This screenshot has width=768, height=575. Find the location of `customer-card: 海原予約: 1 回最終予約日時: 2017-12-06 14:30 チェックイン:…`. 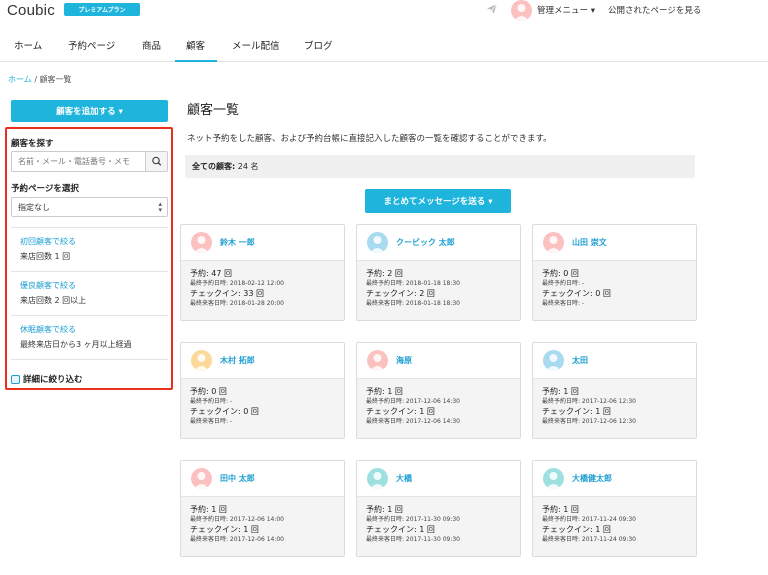

customer-card: 海原予約: 1 回最終予約日時: 2017-12-06 14:30 チェックイン:… is located at coordinates (438, 390).